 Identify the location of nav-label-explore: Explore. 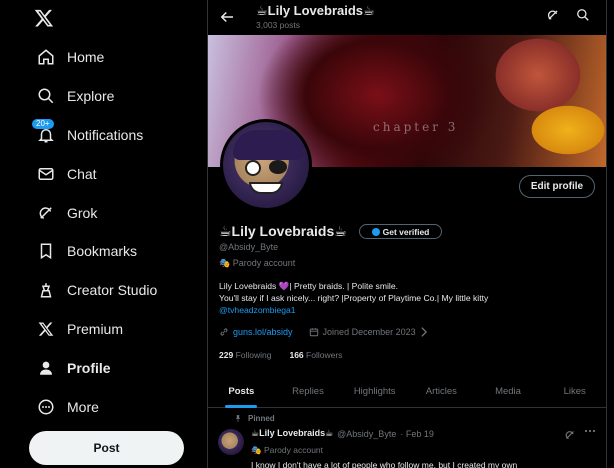
(91, 96).